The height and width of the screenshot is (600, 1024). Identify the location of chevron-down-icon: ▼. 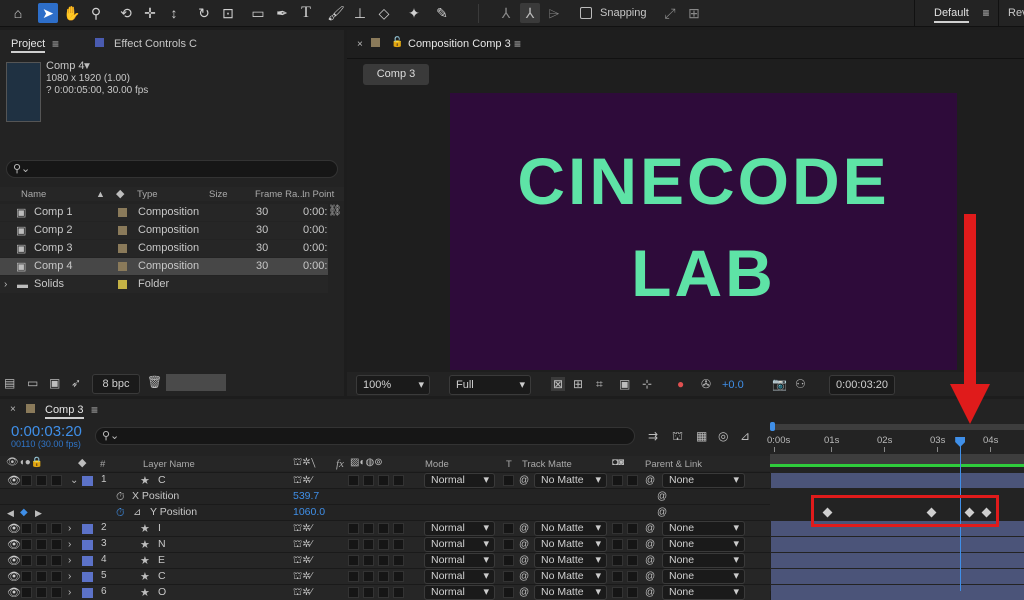
(87, 67).